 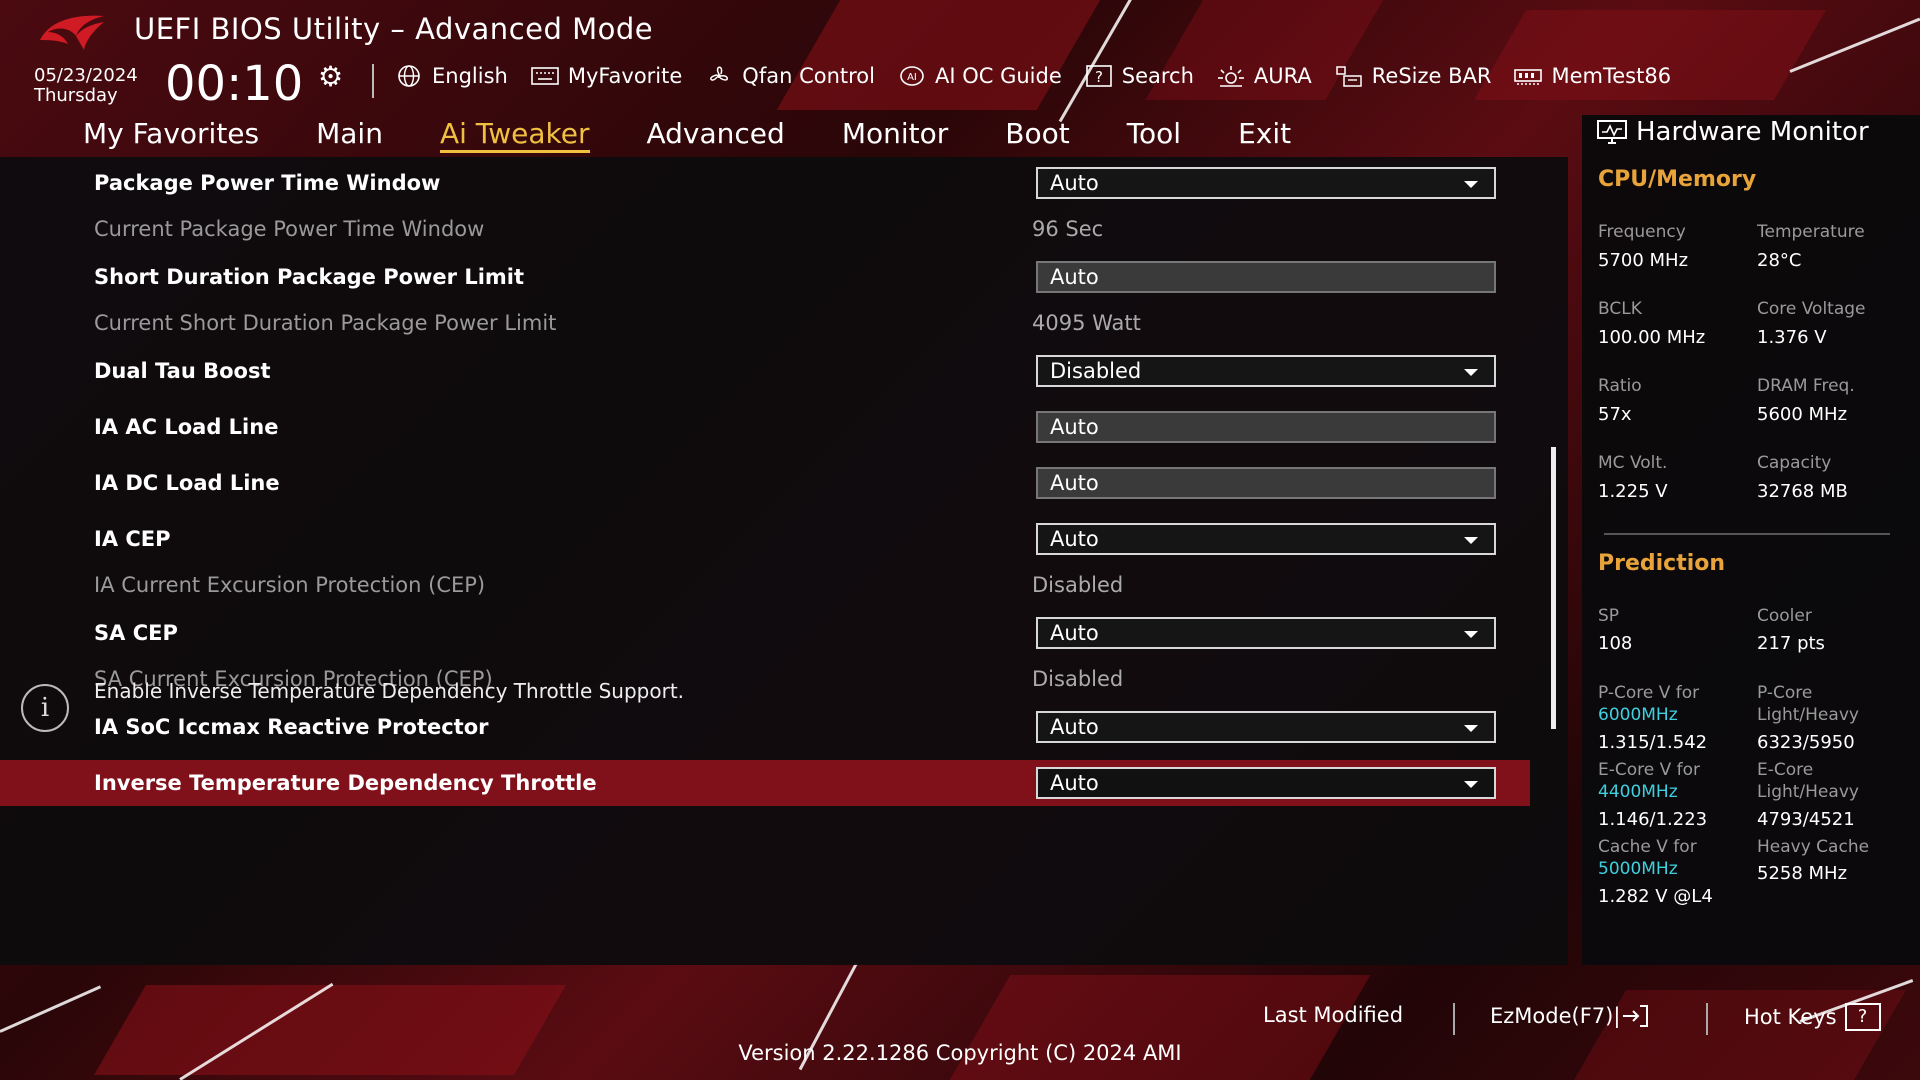 What do you see at coordinates (470, 76) in the screenshot?
I see `language-label: English` at bounding box center [470, 76].